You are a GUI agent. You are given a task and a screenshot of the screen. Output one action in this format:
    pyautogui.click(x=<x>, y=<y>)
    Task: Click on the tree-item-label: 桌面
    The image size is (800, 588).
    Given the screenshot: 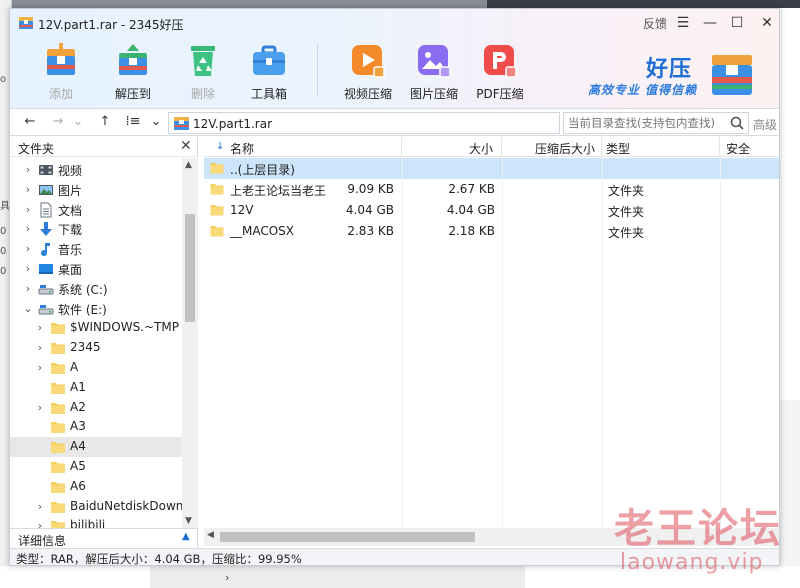 What is the action you would take?
    pyautogui.click(x=70, y=270)
    